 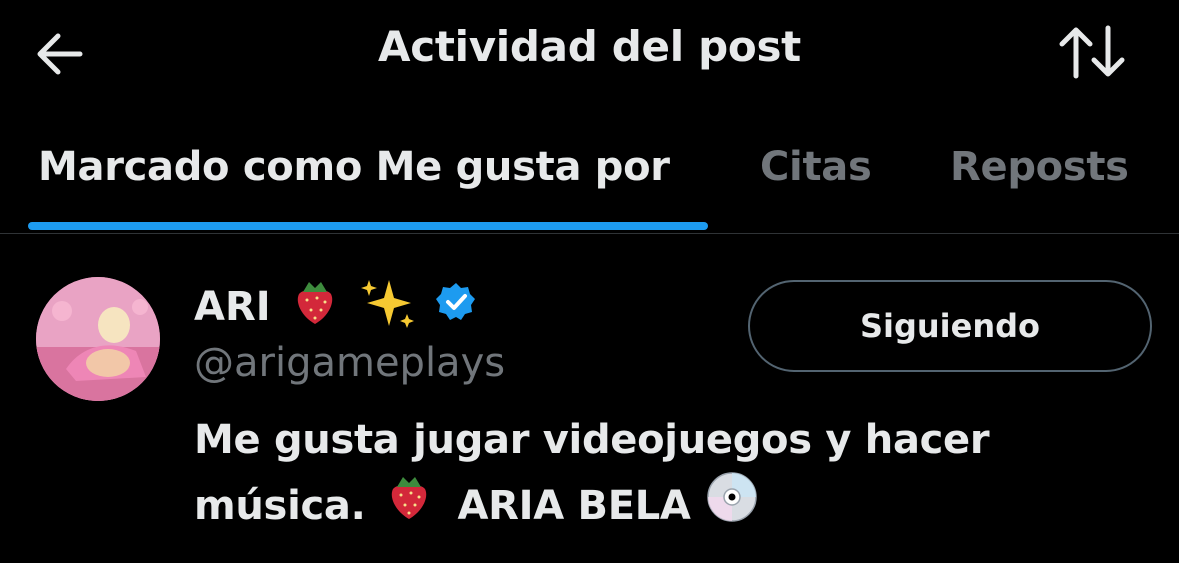 What do you see at coordinates (456, 307) in the screenshot?
I see `verified-badge-icon` at bounding box center [456, 307].